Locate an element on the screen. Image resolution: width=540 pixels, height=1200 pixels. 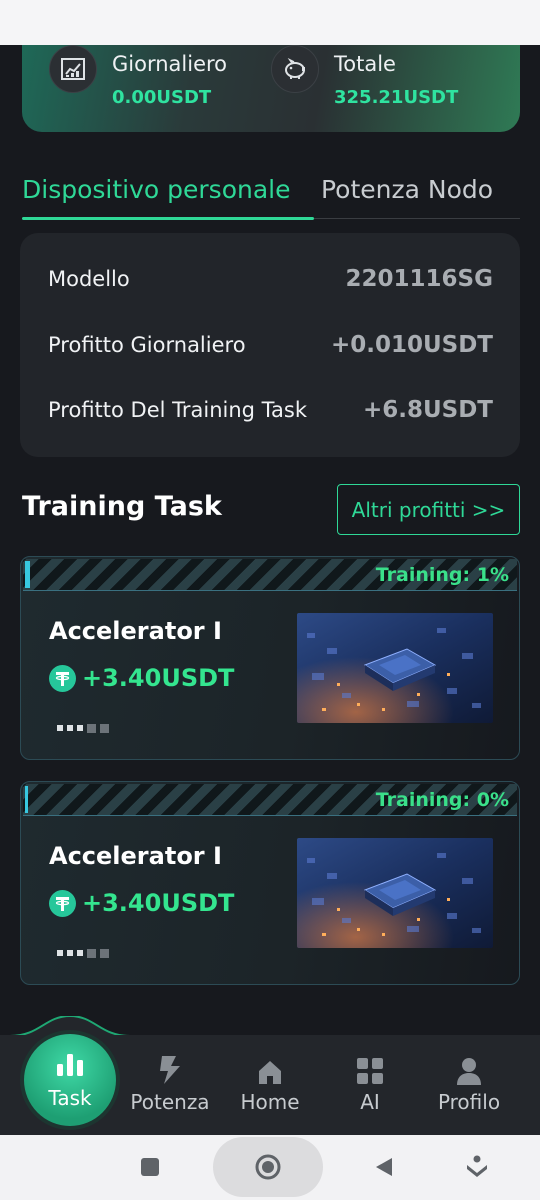
training-status: Training: 1% is located at coordinates (442, 575).